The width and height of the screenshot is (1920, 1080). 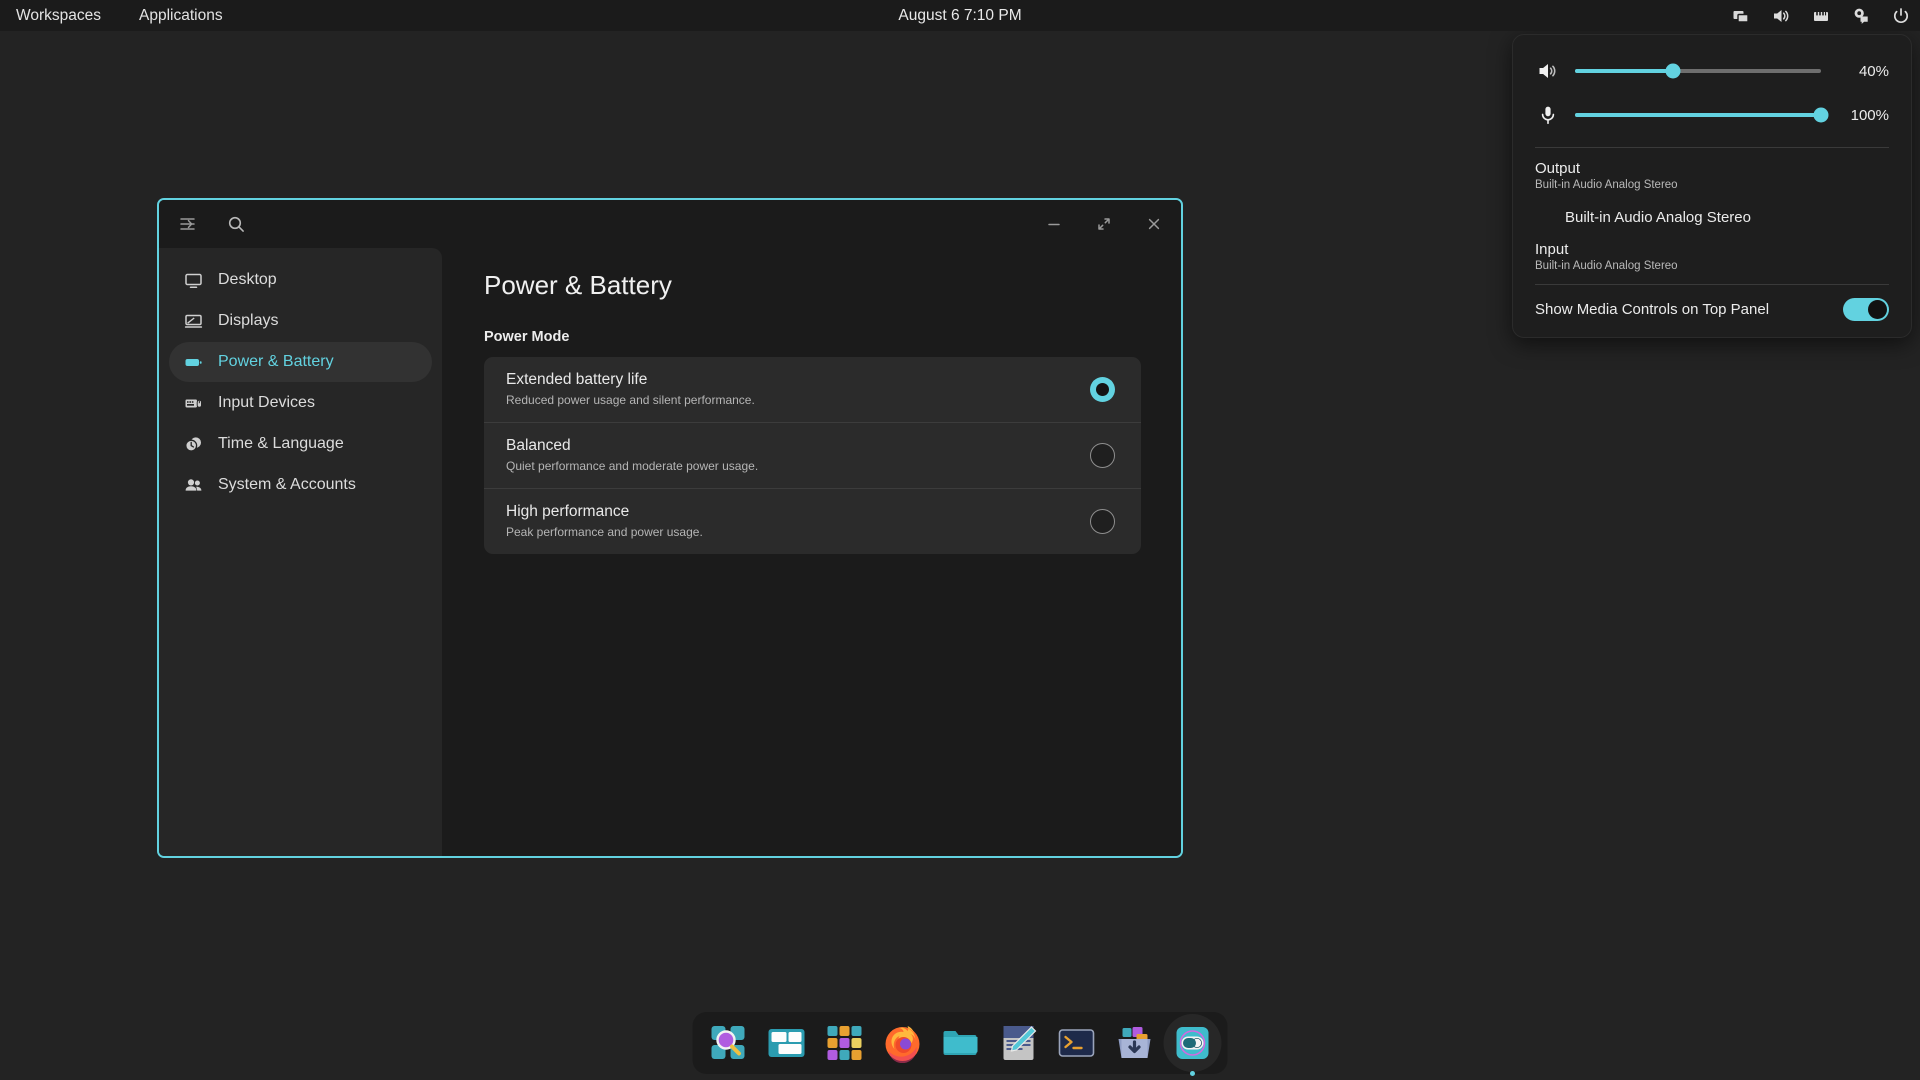 I want to click on search-icon, so click(x=236, y=224).